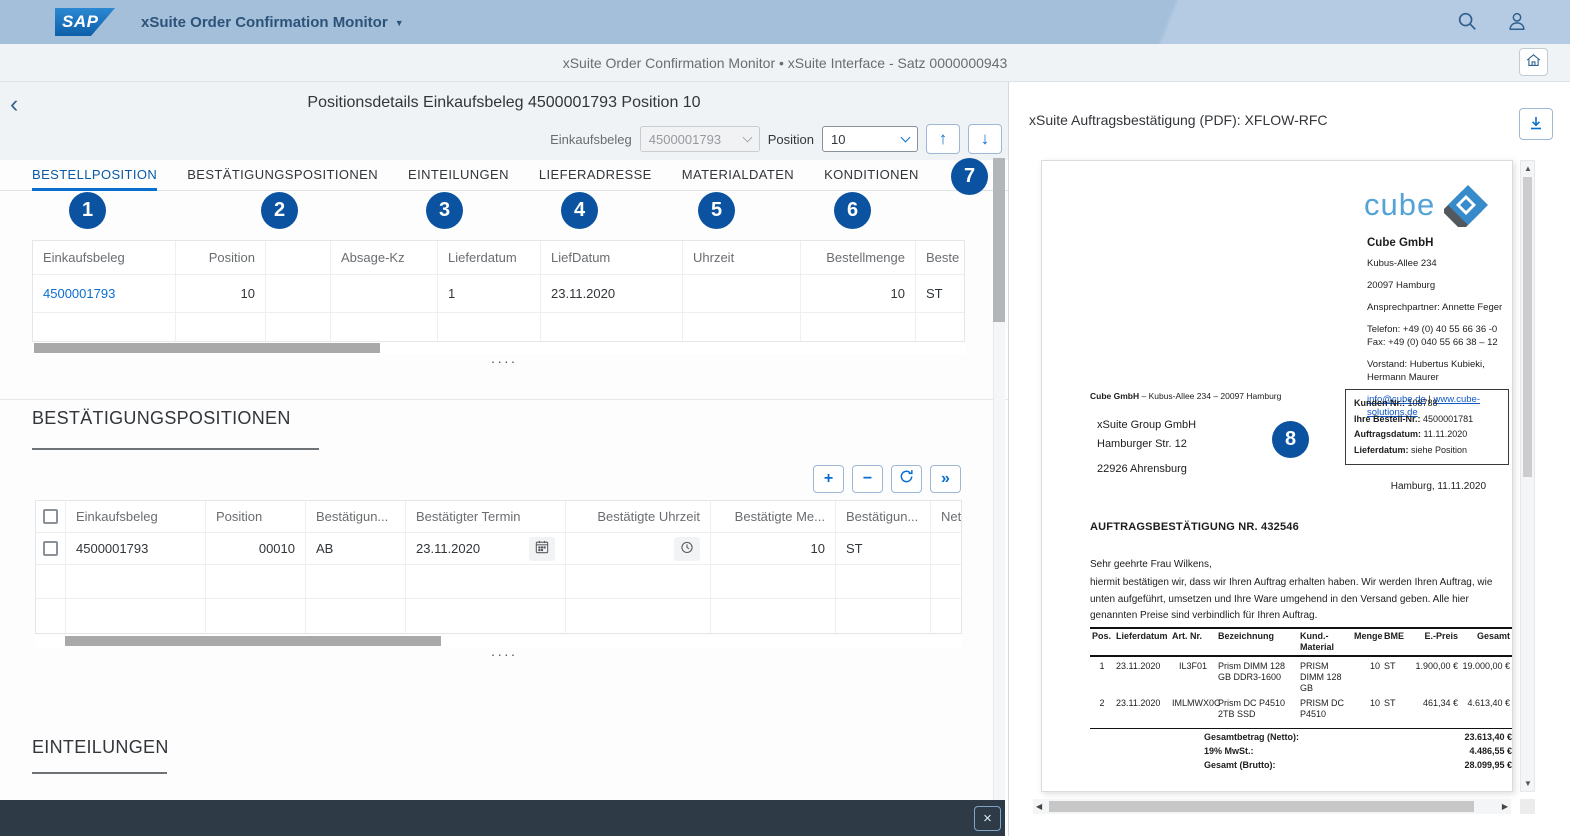 Image resolution: width=1570 pixels, height=836 pixels. Describe the element at coordinates (95, 175) in the screenshot. I see `tab-bestellposition: BESTELLPOSITION` at that location.